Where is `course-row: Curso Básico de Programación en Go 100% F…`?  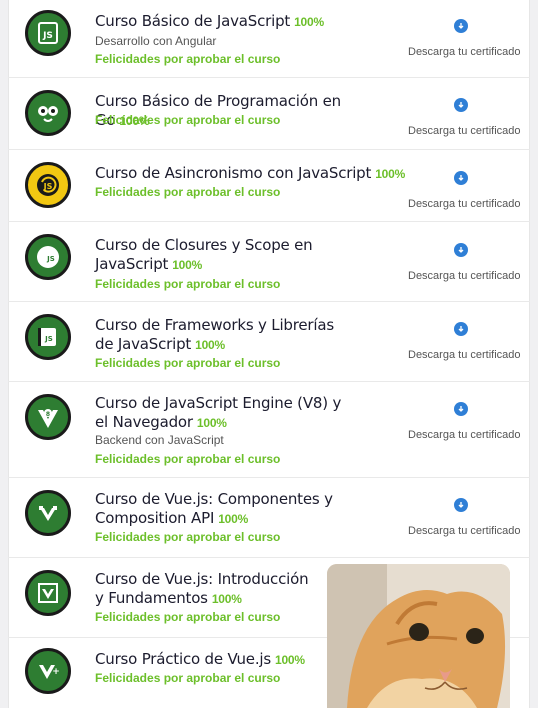
course-row: Curso Básico de Programación en Go 100% F… is located at coordinates (269, 114).